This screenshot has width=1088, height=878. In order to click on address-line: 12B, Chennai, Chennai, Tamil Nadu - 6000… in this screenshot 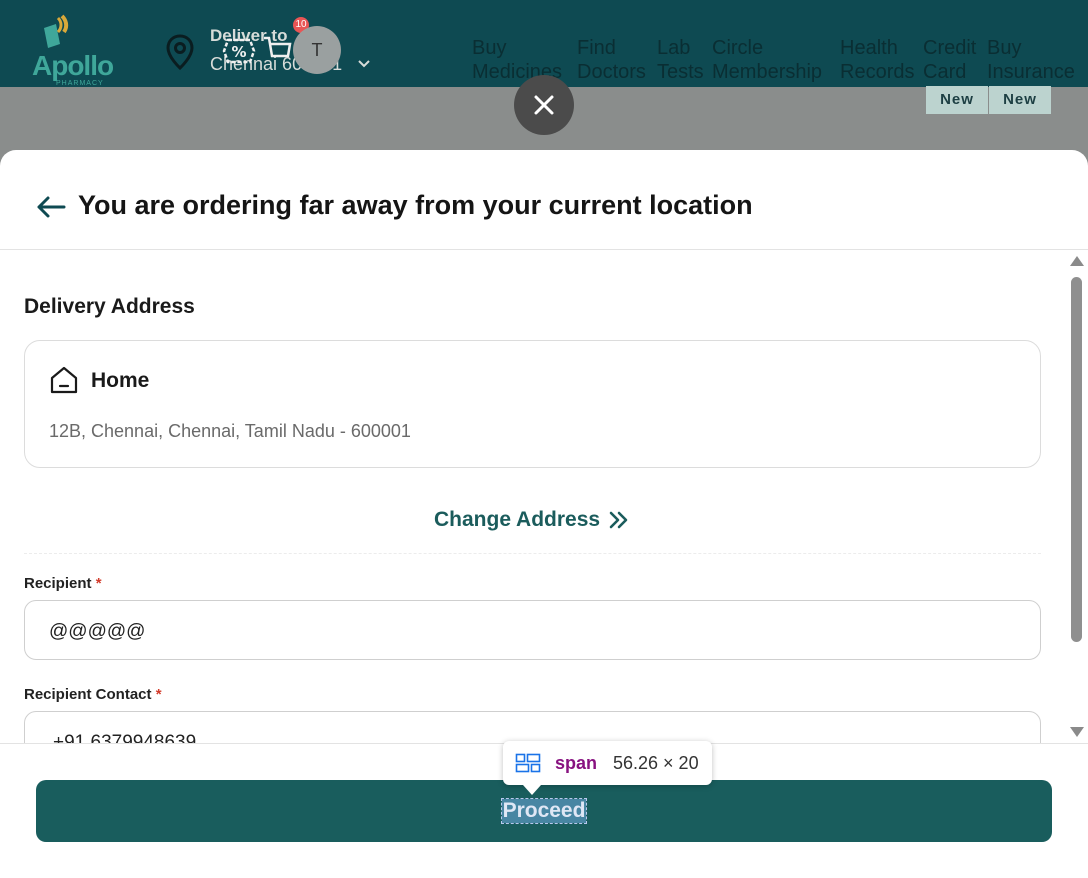, I will do `click(230, 431)`.